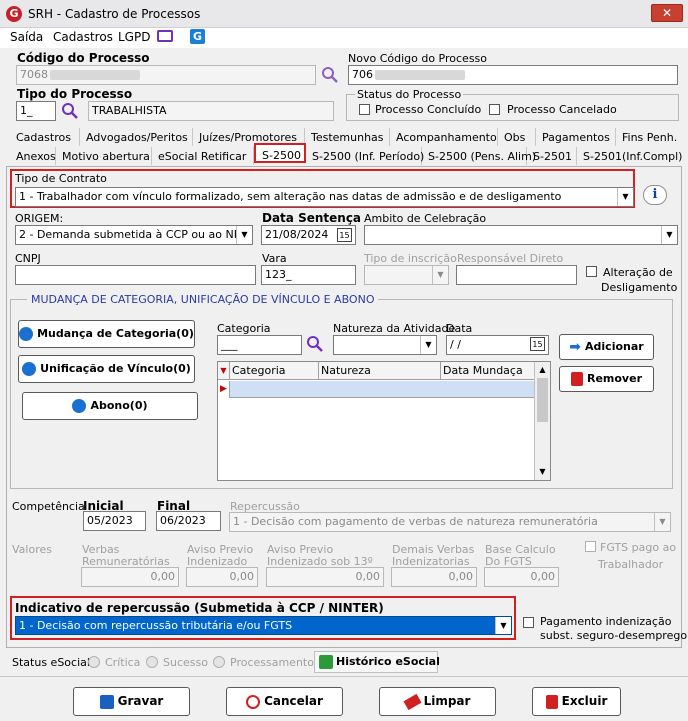 The width and height of the screenshot is (688, 721). I want to click on alteracao-checkbox, so click(591, 271).